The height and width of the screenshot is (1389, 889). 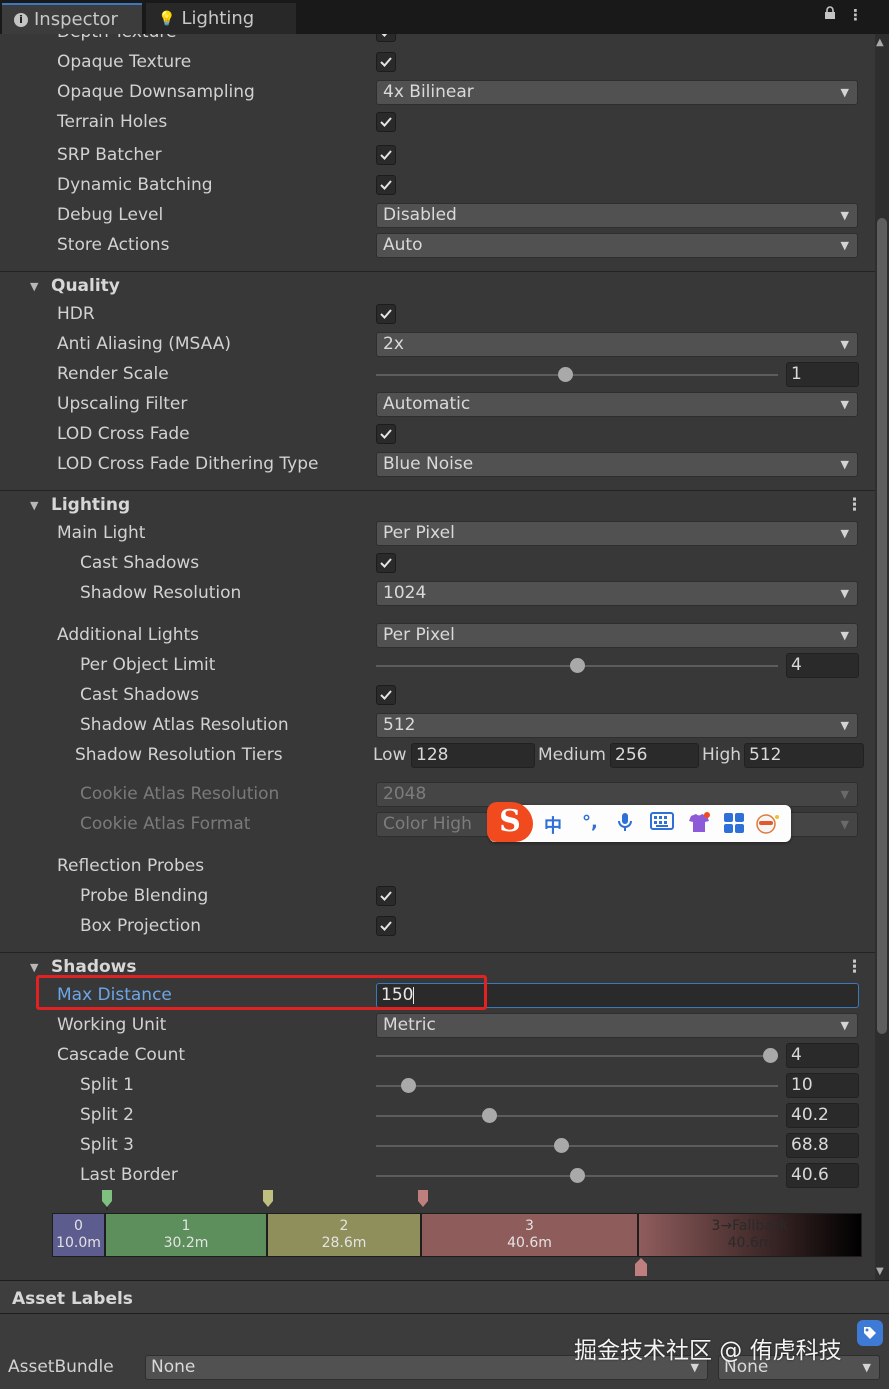 What do you see at coordinates (386, 185) in the screenshot?
I see `dynamic-batching-checkbox` at bounding box center [386, 185].